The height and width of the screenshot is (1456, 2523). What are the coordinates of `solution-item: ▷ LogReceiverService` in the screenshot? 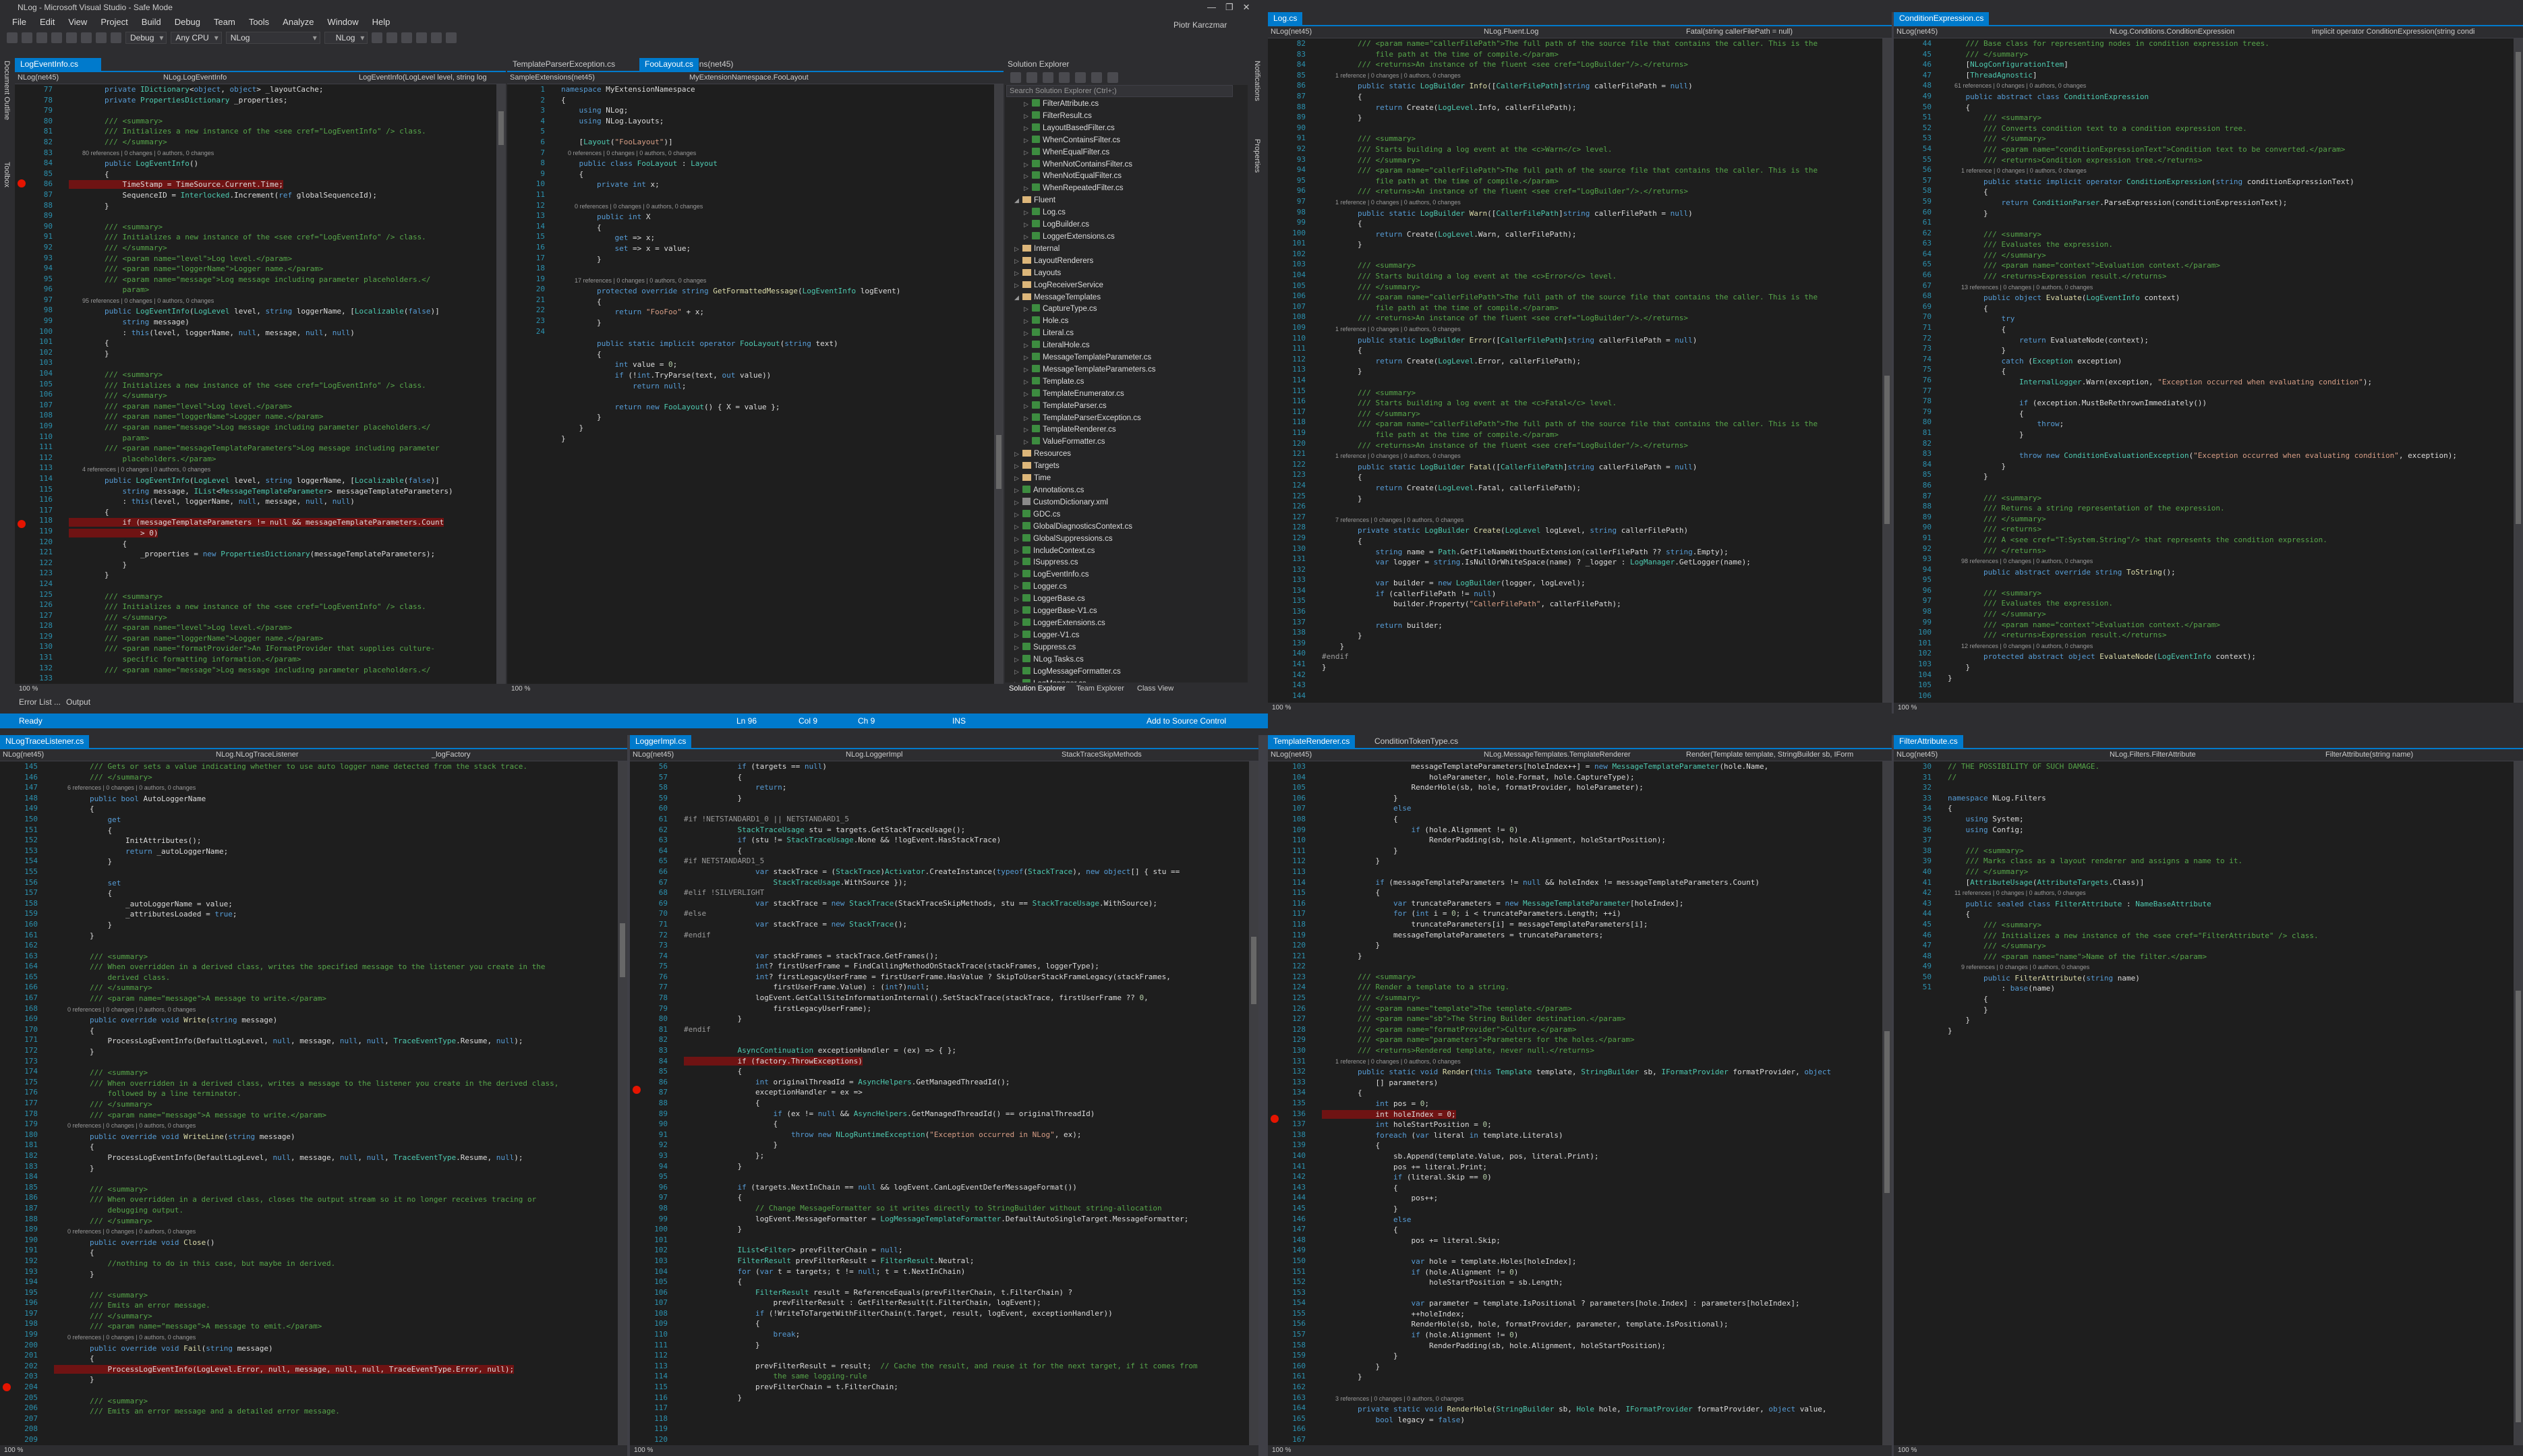 It's located at (1136, 286).